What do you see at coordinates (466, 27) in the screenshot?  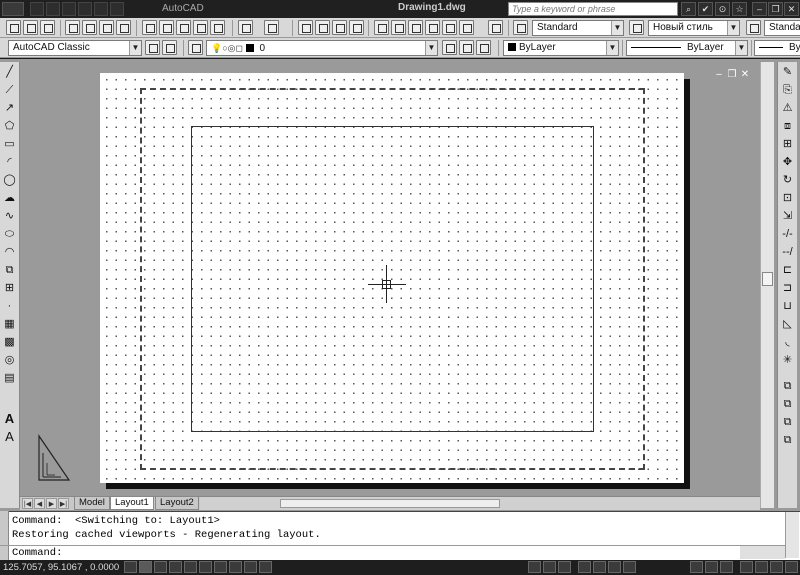 I see `quickcalc-icon` at bounding box center [466, 27].